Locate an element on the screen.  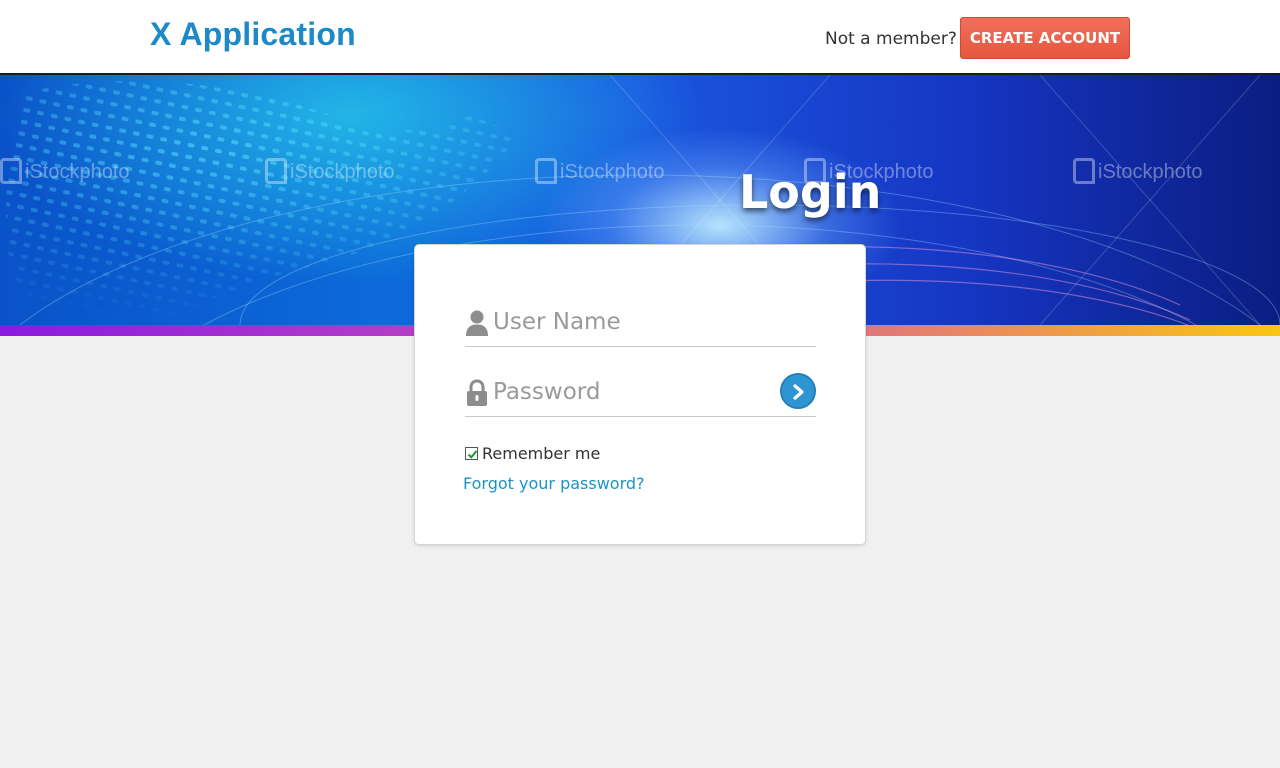
forgot-password-link: Forgot your password? is located at coordinates (554, 483).